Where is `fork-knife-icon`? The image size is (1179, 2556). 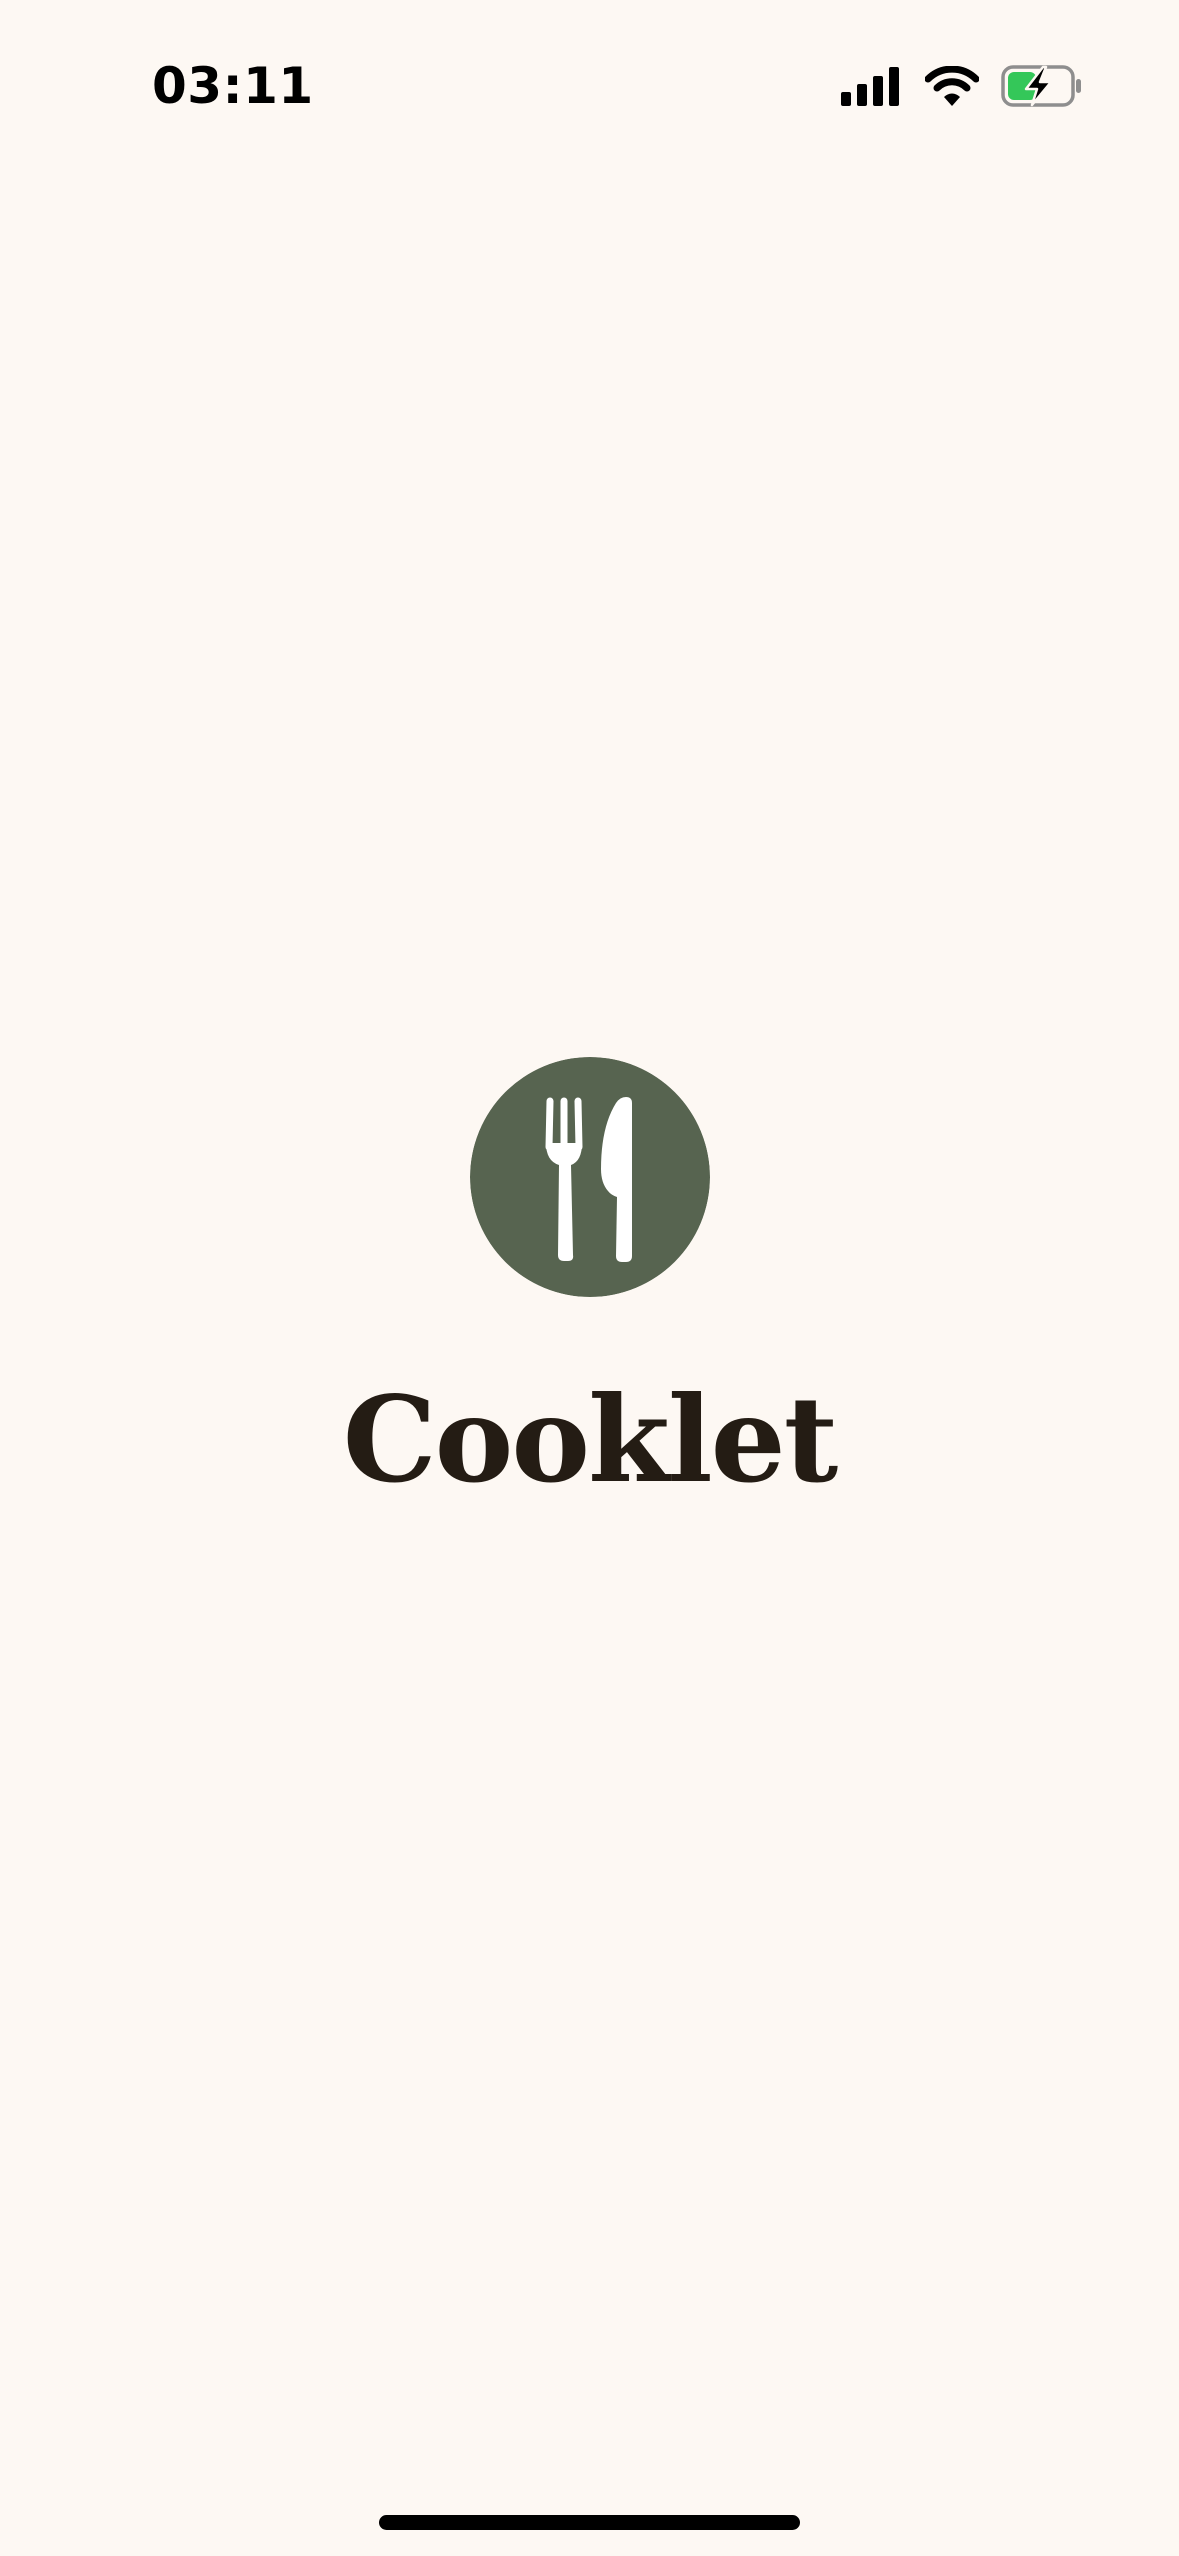 fork-knife-icon is located at coordinates (590, 1177).